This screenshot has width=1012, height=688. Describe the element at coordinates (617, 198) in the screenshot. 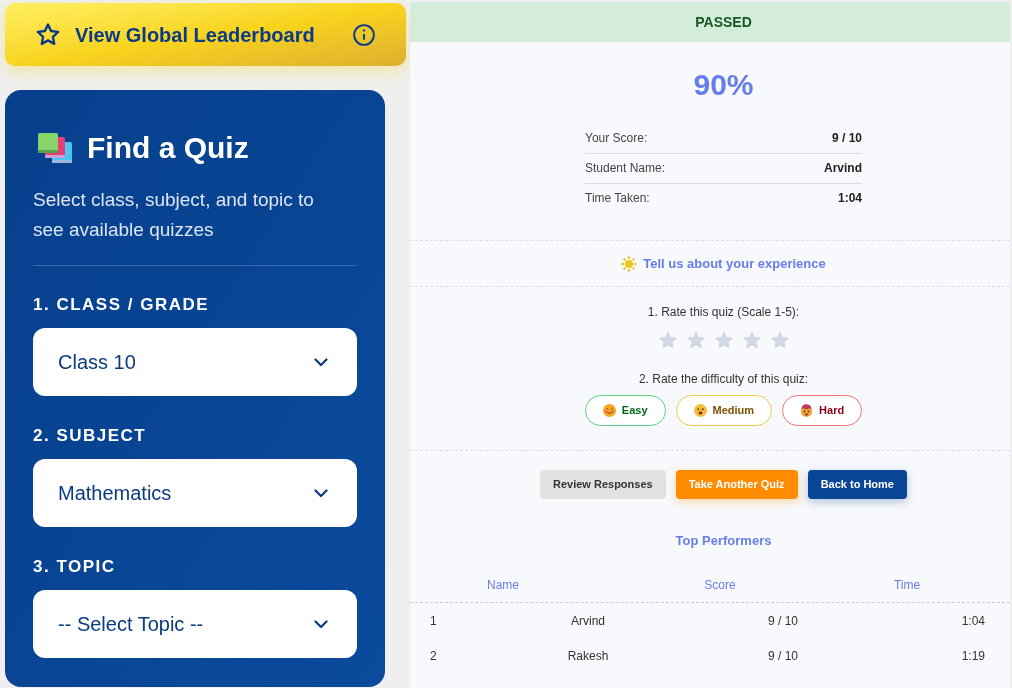

I see `detail-label: Time Taken:` at that location.